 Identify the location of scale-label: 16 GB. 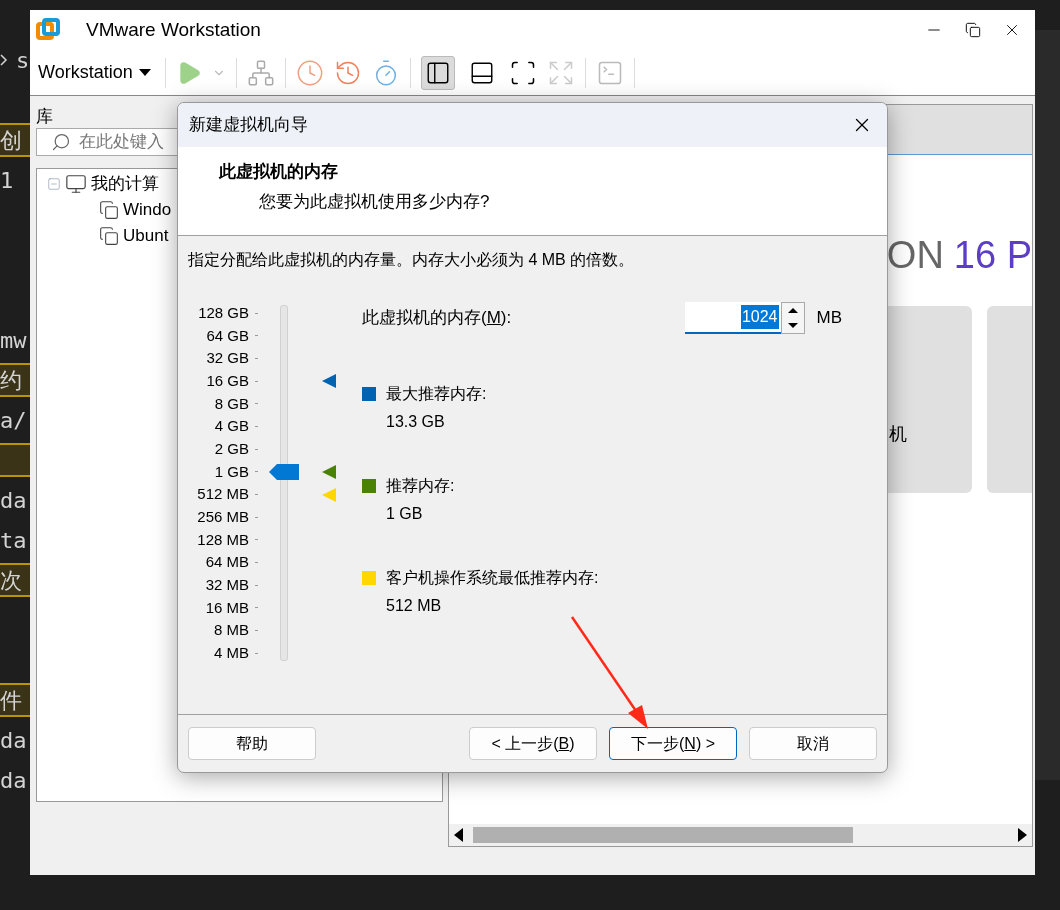
(227, 381).